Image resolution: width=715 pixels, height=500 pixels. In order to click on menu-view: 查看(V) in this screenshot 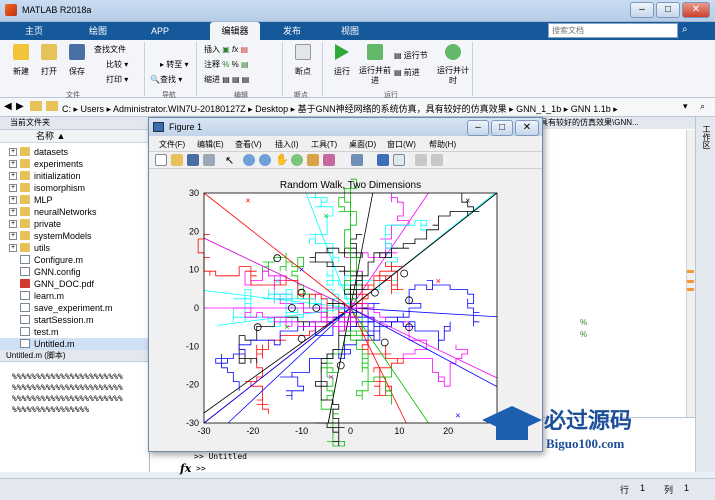, I will do `click(248, 144)`.